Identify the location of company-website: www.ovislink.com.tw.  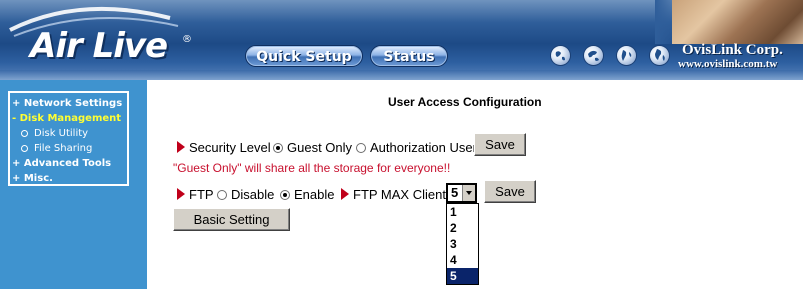
(728, 64).